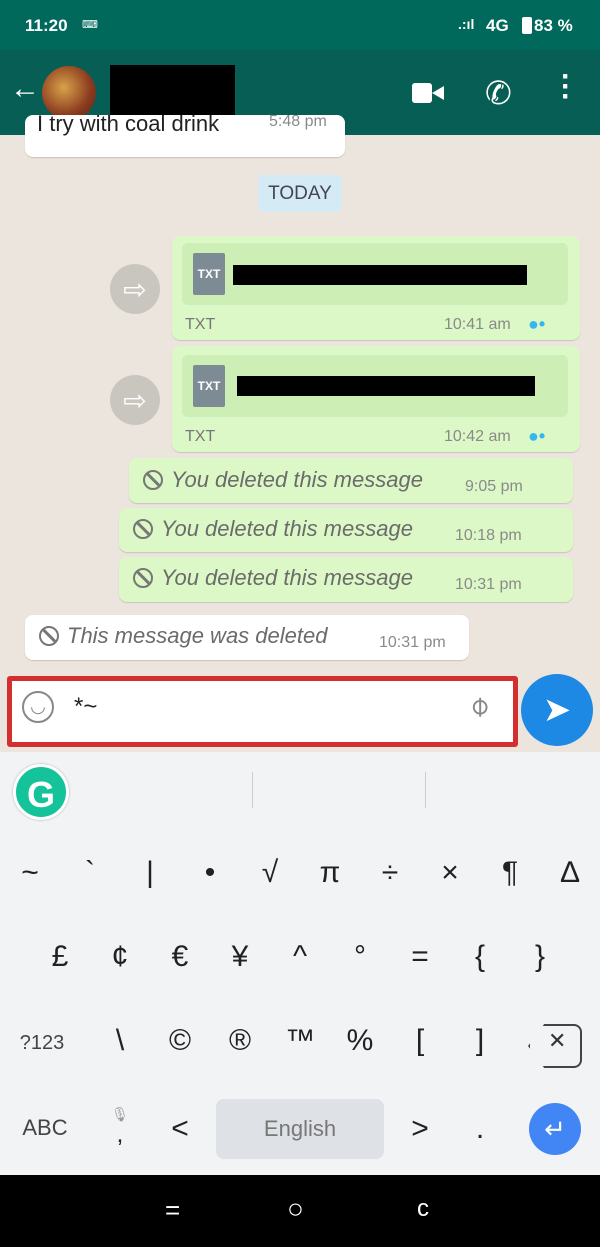 The height and width of the screenshot is (1247, 600). What do you see at coordinates (240, 1041) in the screenshot?
I see `key-3: ®` at bounding box center [240, 1041].